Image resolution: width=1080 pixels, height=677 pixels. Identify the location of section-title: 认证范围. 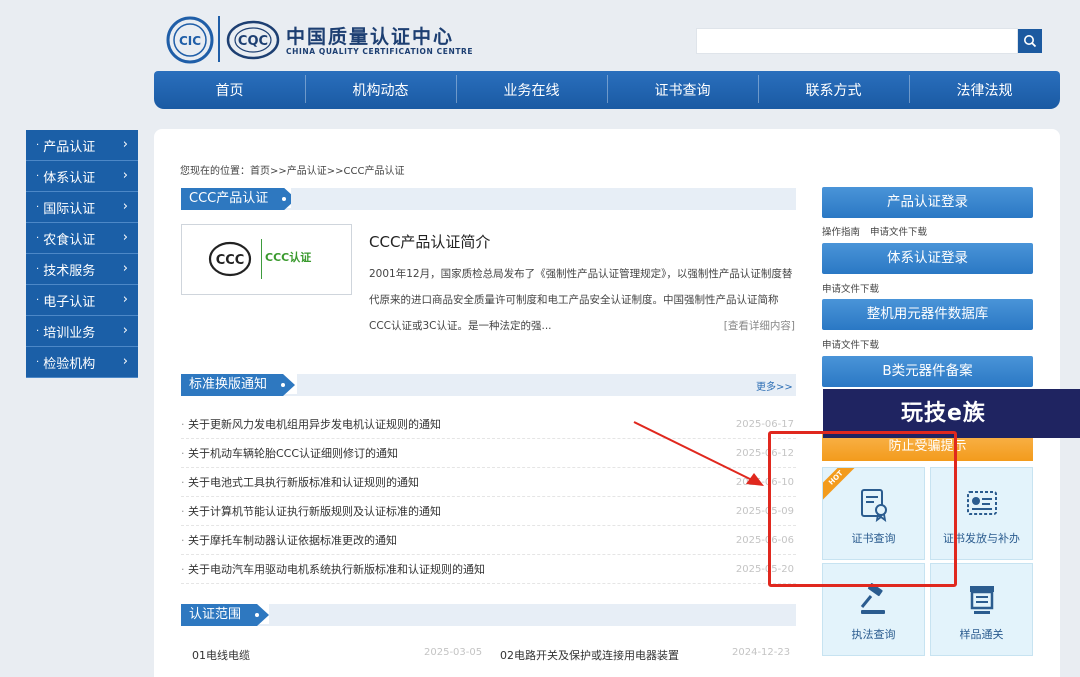
(215, 614).